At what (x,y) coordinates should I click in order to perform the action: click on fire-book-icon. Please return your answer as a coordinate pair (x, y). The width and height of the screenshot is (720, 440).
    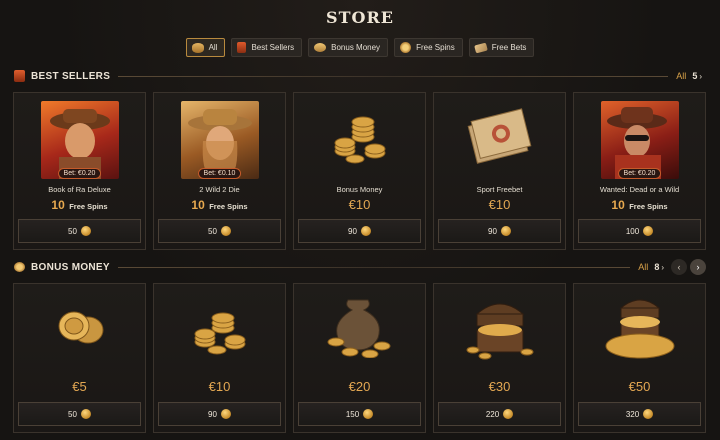
    Looking at the image, I should click on (242, 47).